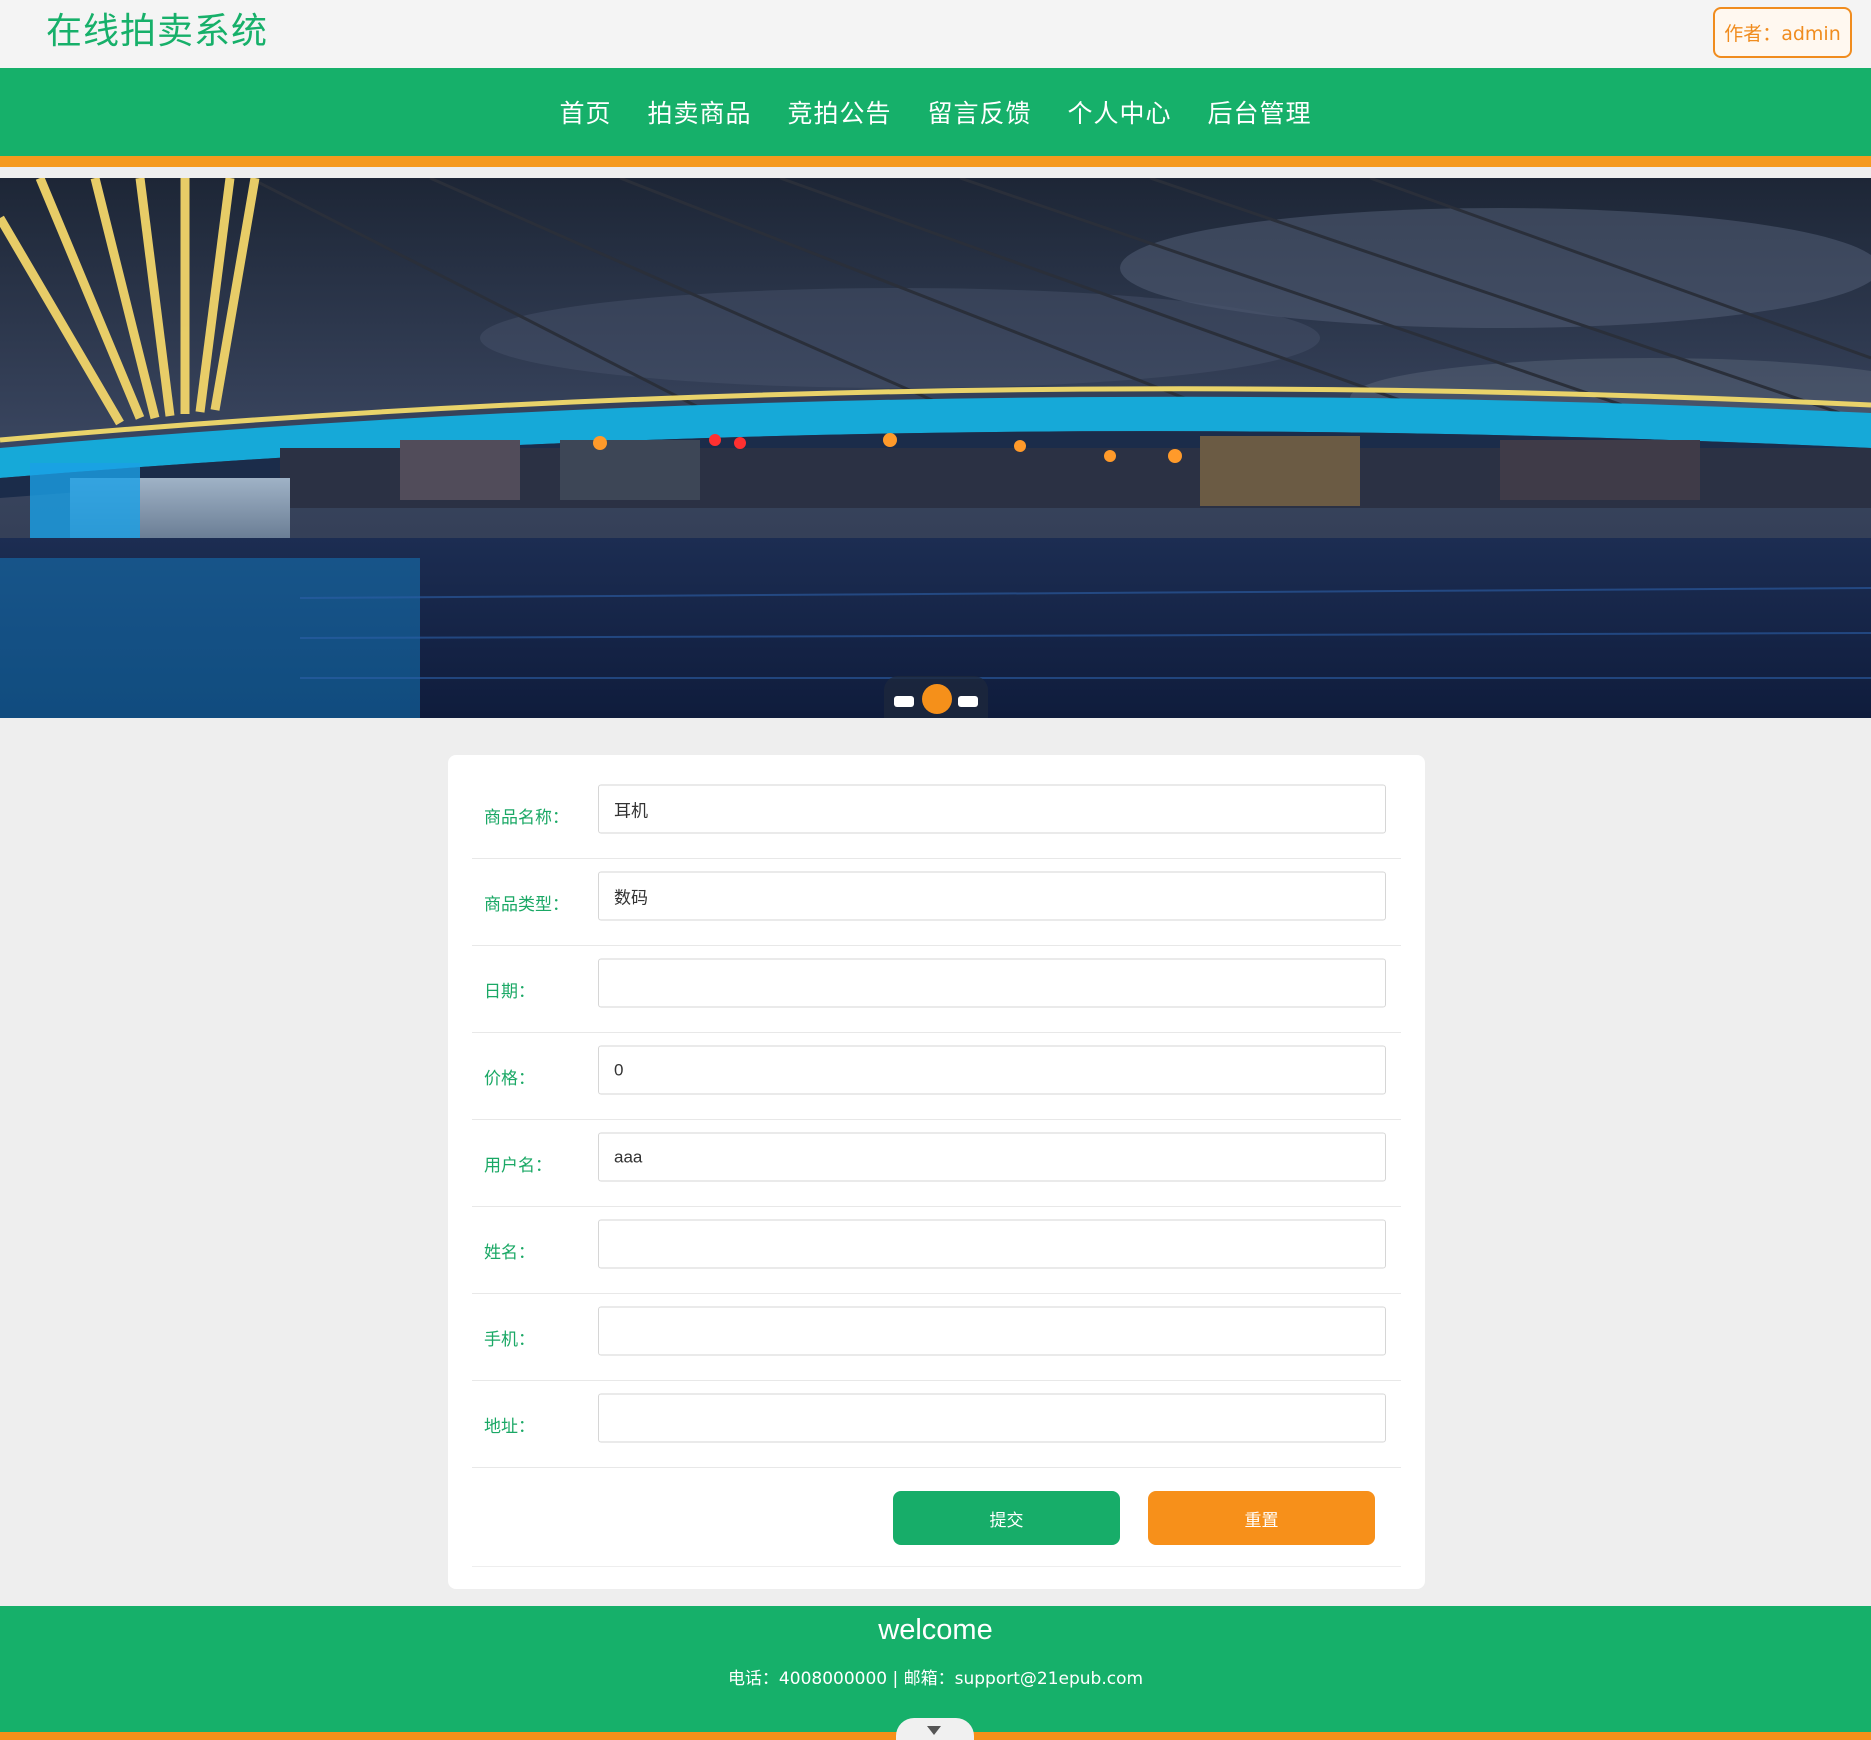 The height and width of the screenshot is (1740, 1871). What do you see at coordinates (992, 809) in the screenshot?
I see `goods-name-input: 耳机` at bounding box center [992, 809].